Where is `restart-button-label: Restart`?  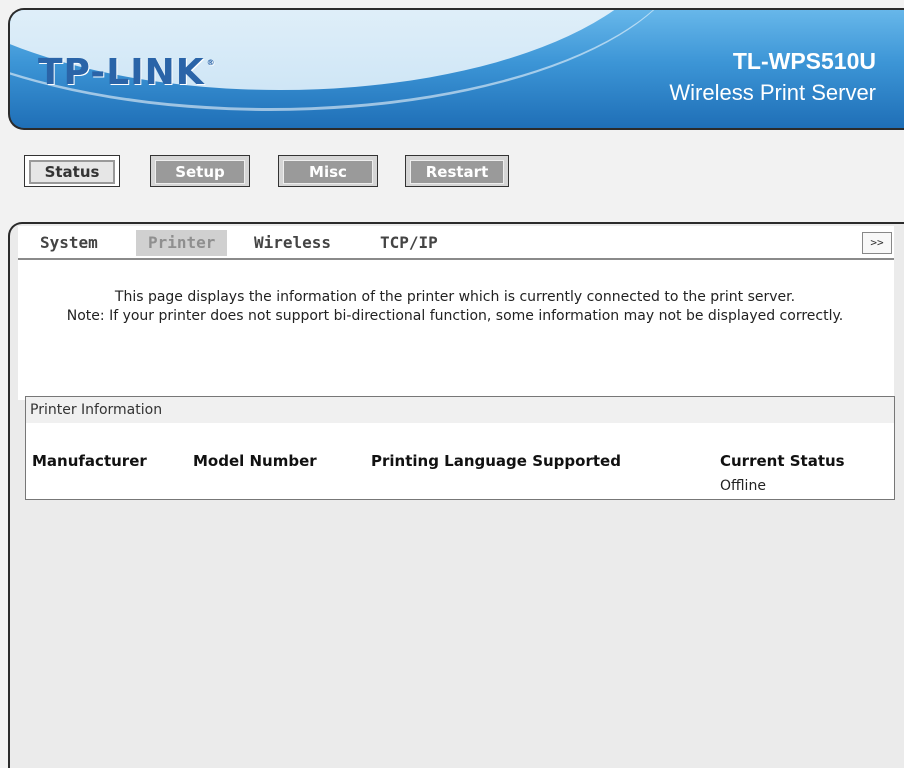 restart-button-label: Restart is located at coordinates (457, 172).